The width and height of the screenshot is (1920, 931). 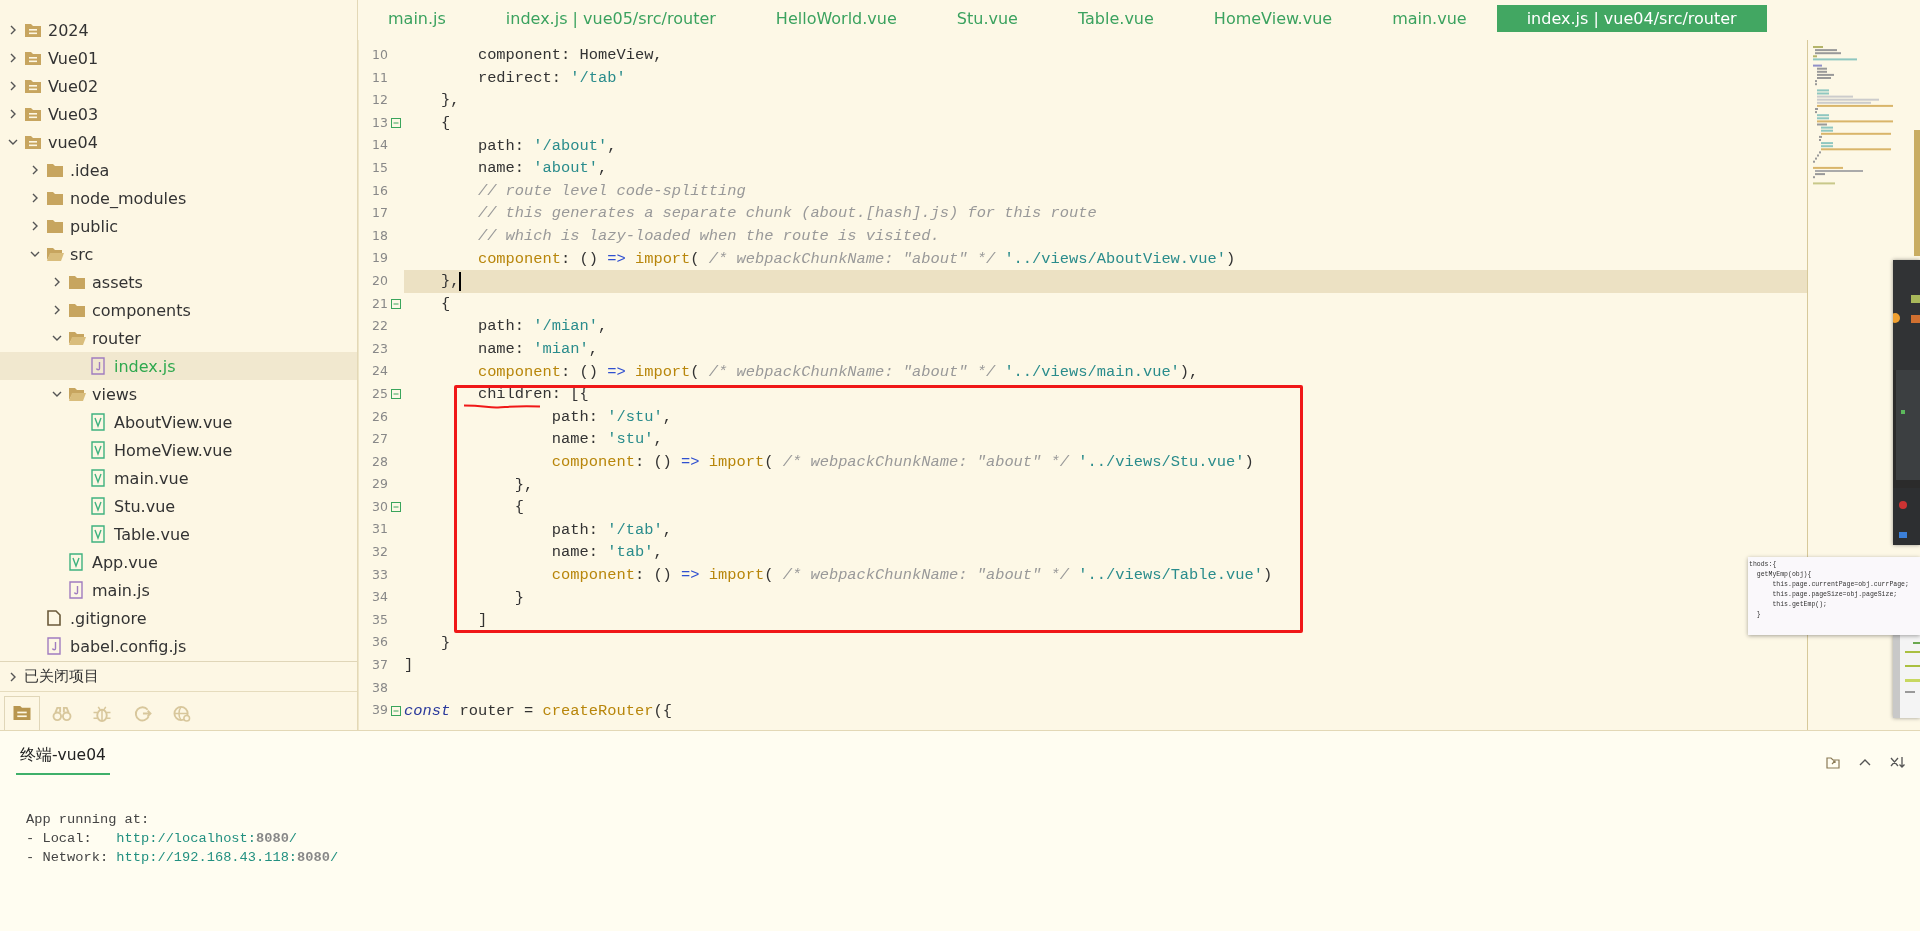 I want to click on code-line: name: 'stu',, so click(x=607, y=439).